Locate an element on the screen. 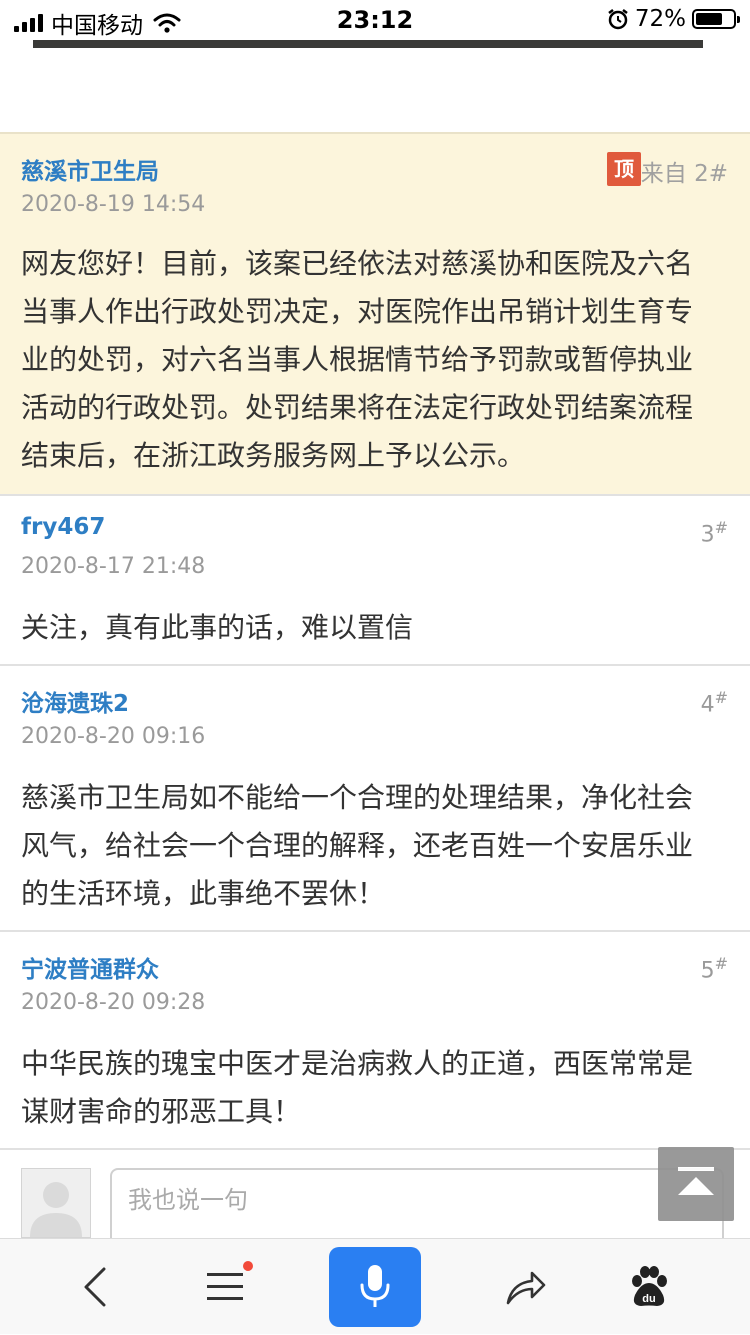 The height and width of the screenshot is (1335, 750). reply-bar: 我也说一句 is located at coordinates (375, 1198).